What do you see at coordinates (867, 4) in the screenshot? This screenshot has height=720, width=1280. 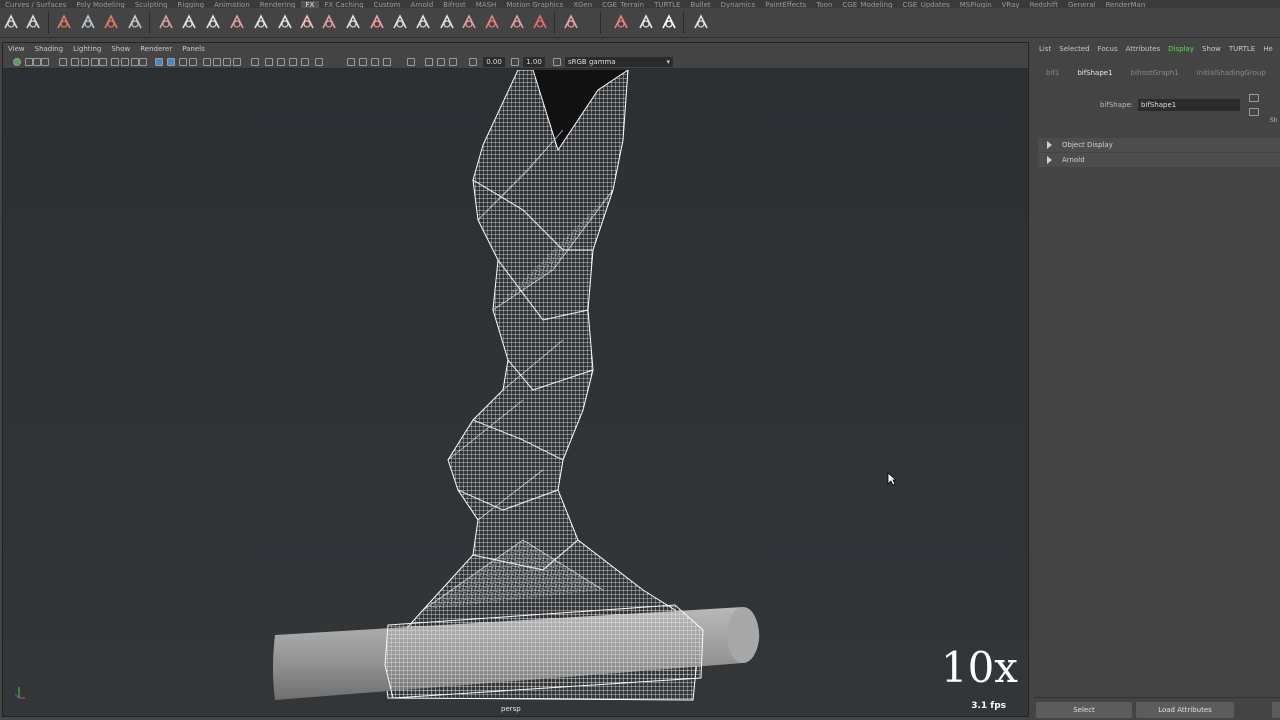 I see `shelf-tab: CGE_Modeling` at bounding box center [867, 4].